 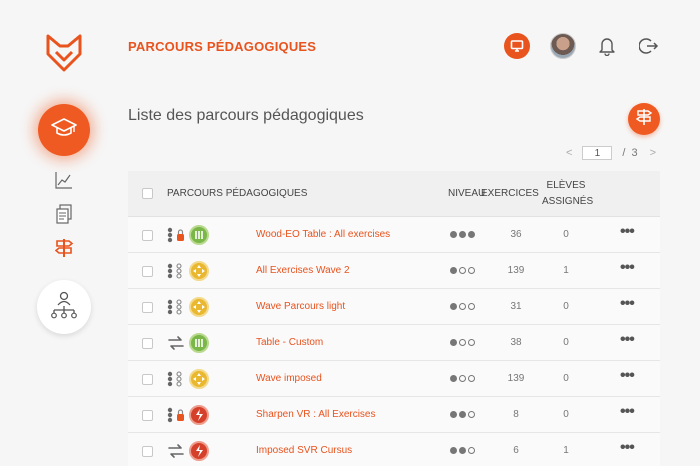 I want to click on table-row: All Exercises Wave 2 139 1 •••, so click(x=394, y=271).